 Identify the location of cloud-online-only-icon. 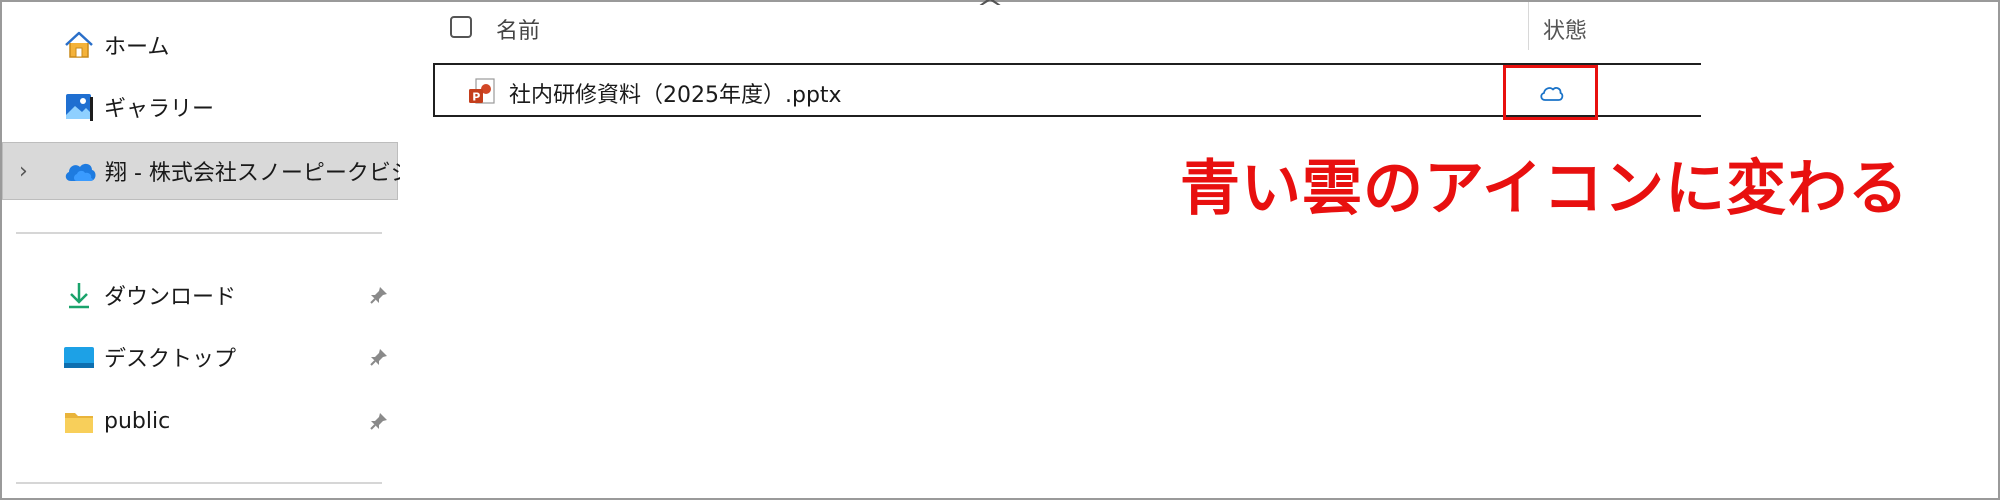
(1551, 93).